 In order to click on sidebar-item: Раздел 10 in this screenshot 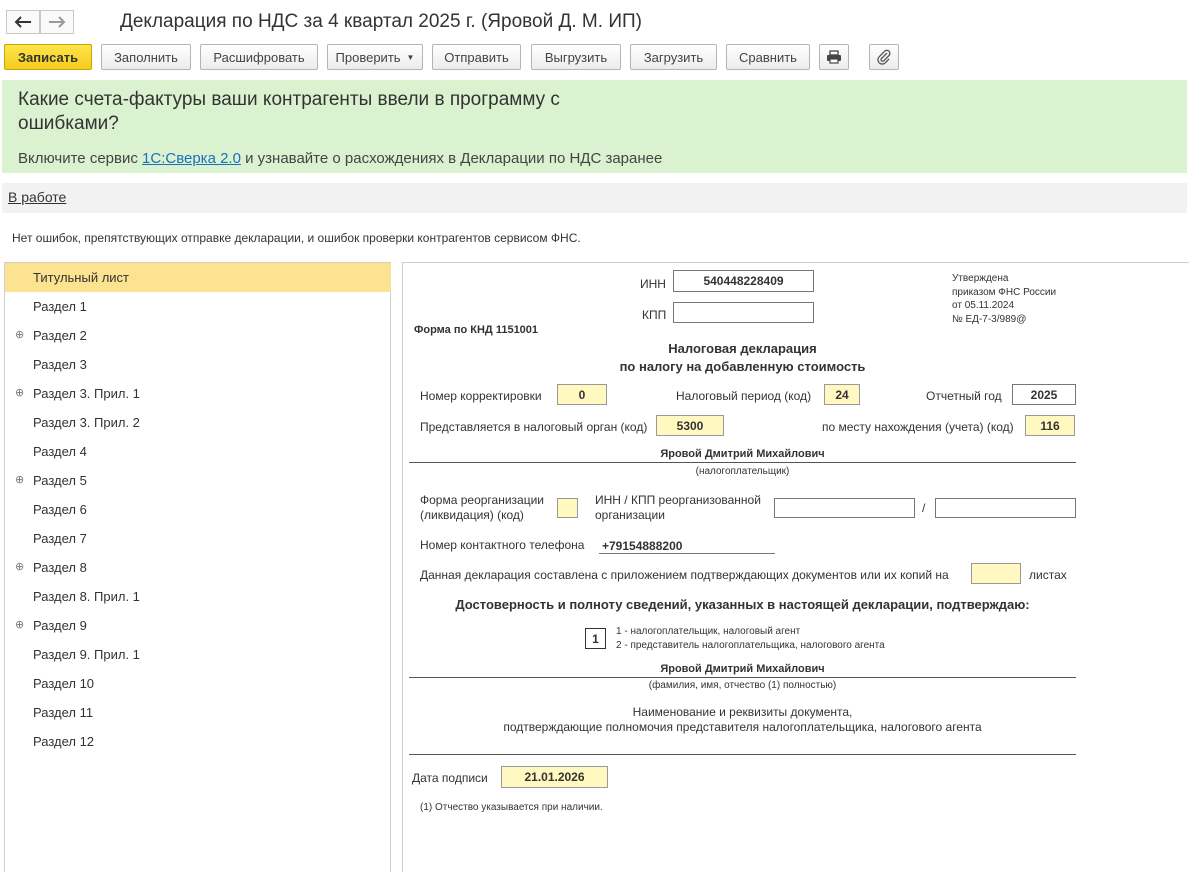, I will do `click(198, 683)`.